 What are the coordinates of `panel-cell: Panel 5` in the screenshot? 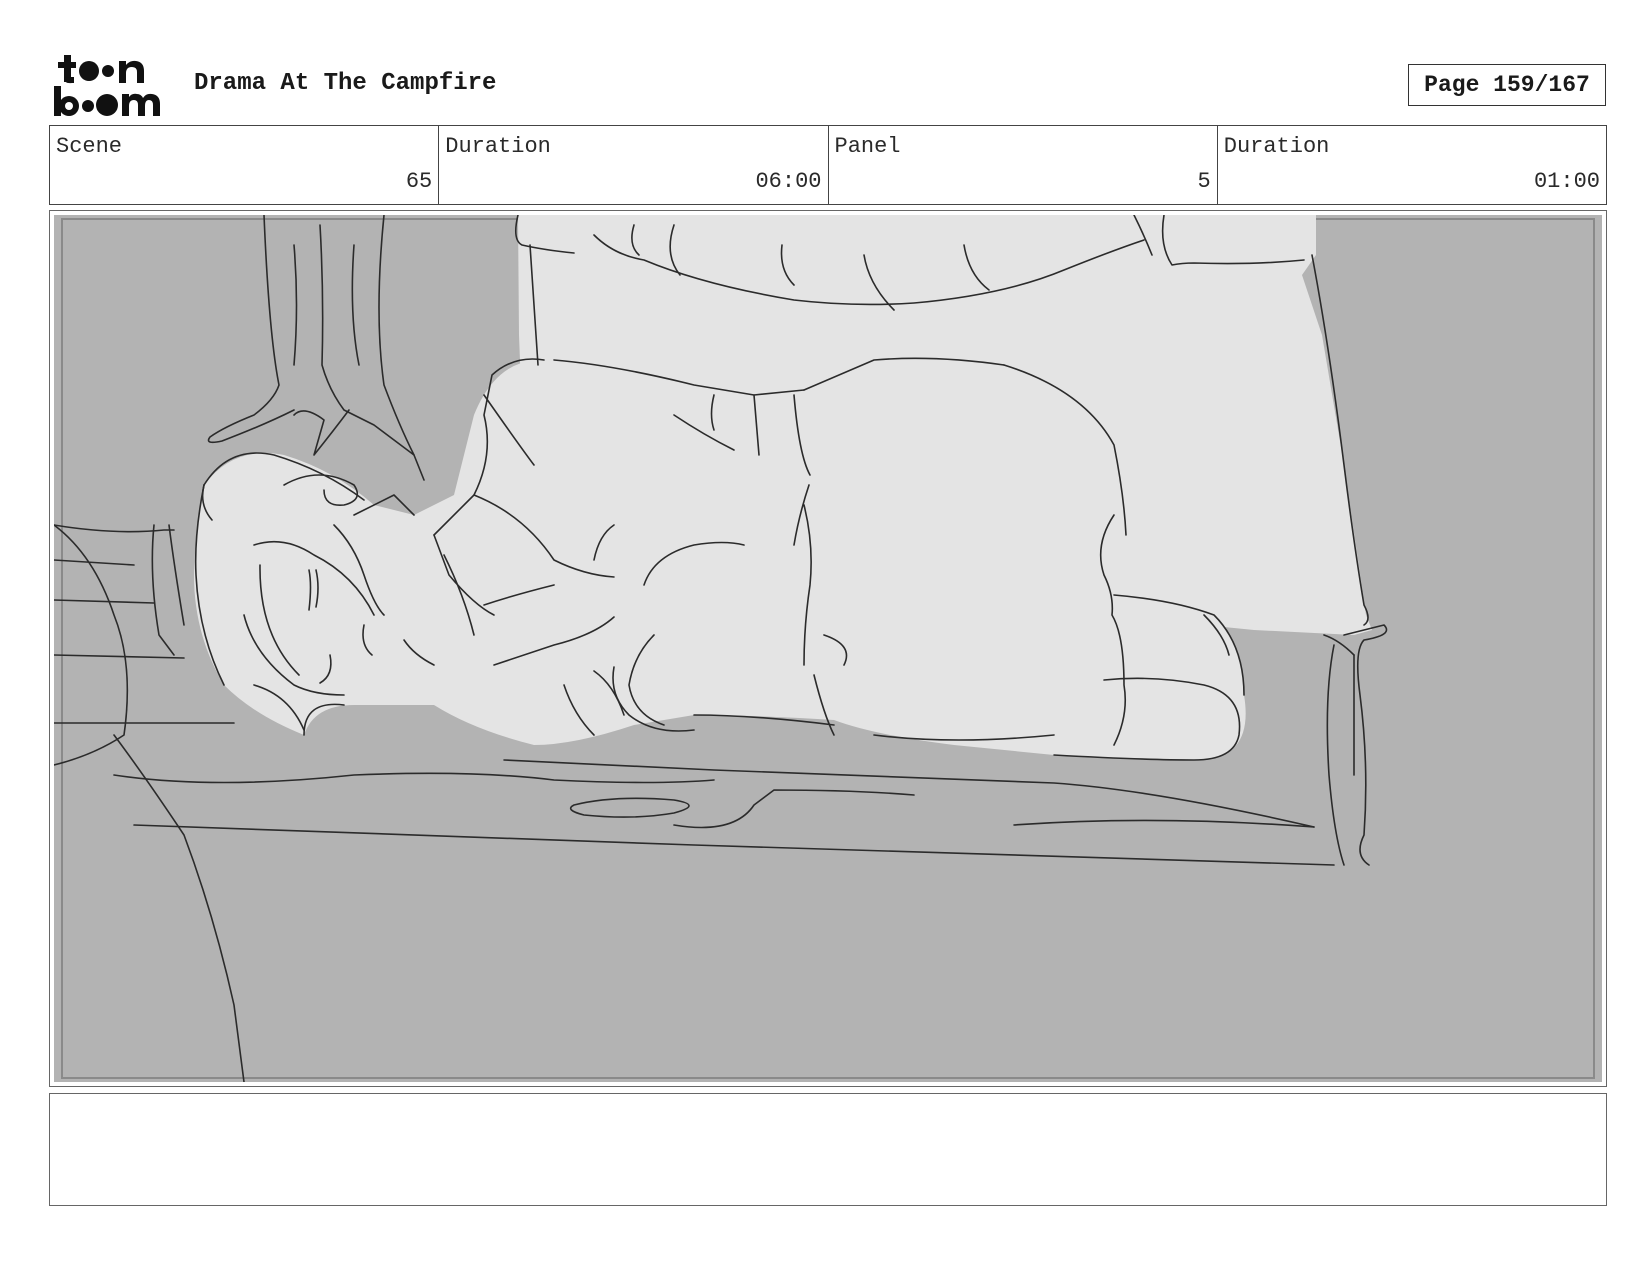 It's located at (1023, 165).